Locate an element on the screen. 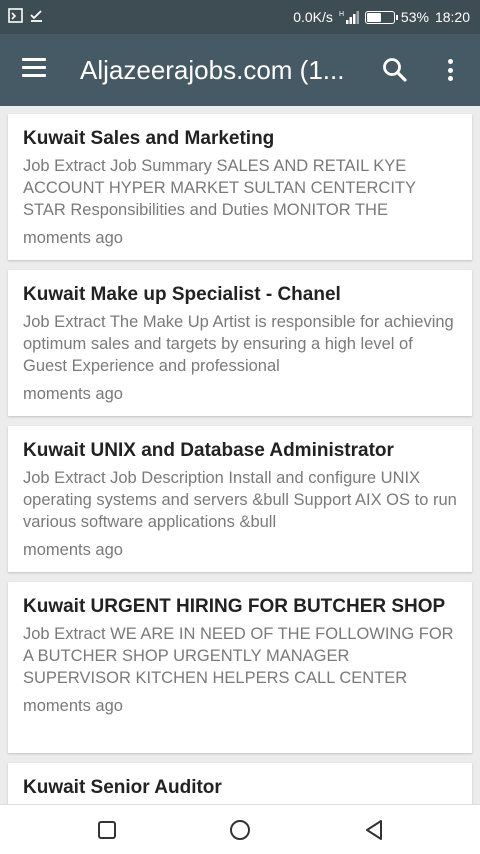 The height and width of the screenshot is (854, 480). signal-icon: H is located at coordinates (349, 17).